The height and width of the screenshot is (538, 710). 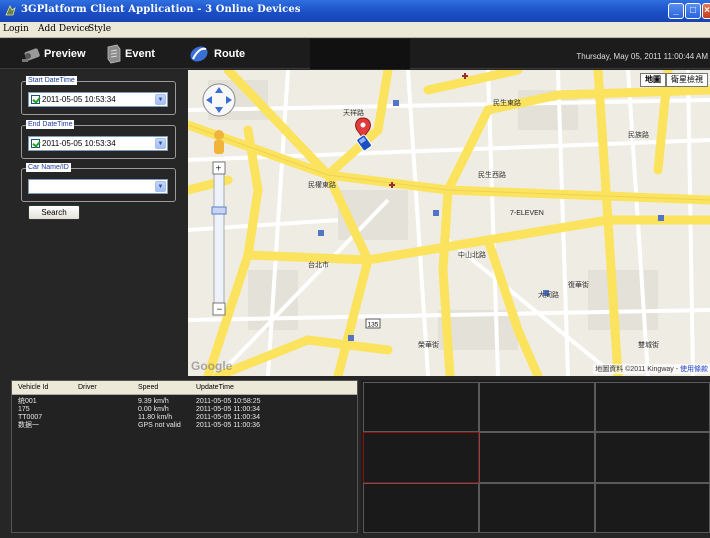 I want to click on route-number-marker: 135, so click(x=373, y=325).